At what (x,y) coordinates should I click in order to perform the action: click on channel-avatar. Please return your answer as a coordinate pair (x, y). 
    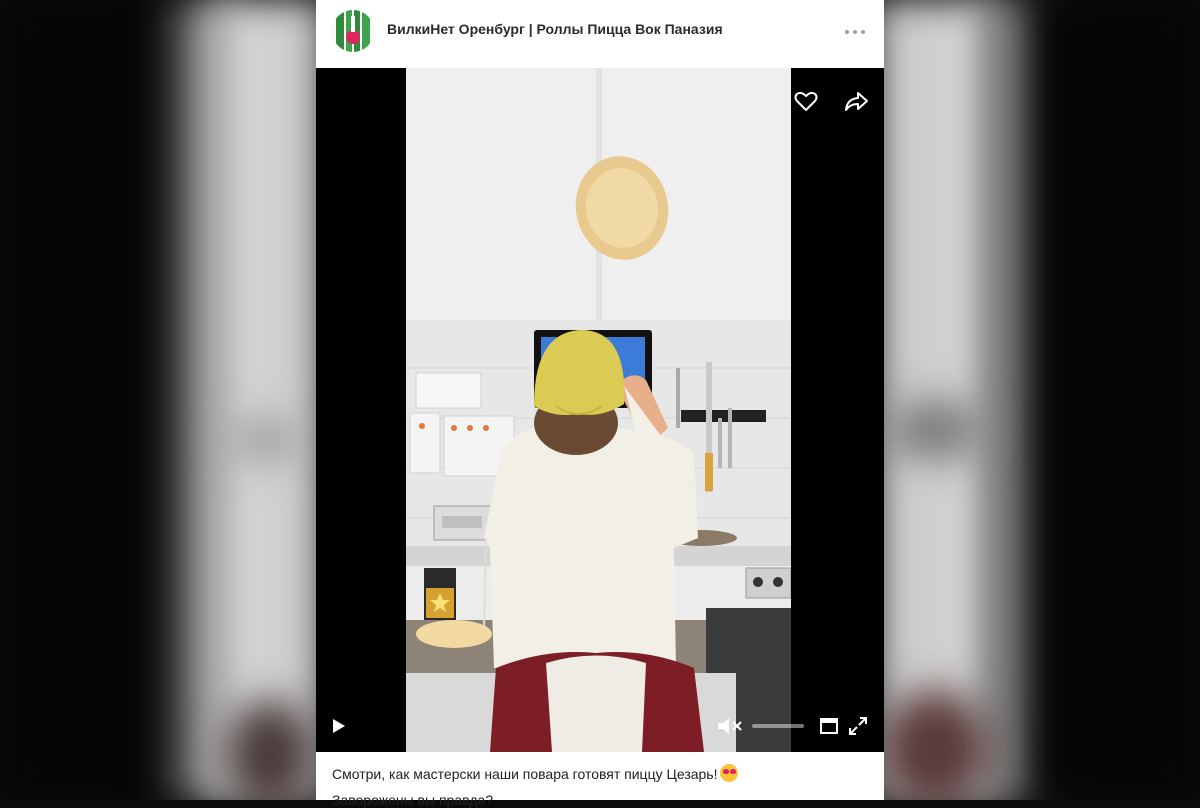
    Looking at the image, I should click on (353, 31).